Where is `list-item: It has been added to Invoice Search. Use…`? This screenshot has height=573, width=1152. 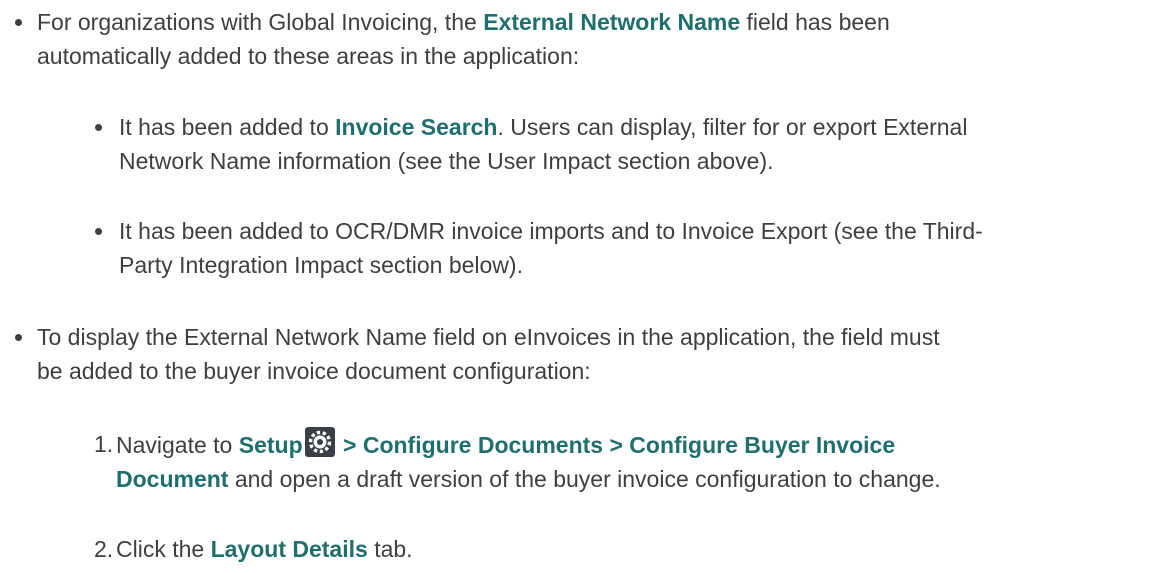
list-item: It has been added to Invoice Search. Use… is located at coordinates (634, 144).